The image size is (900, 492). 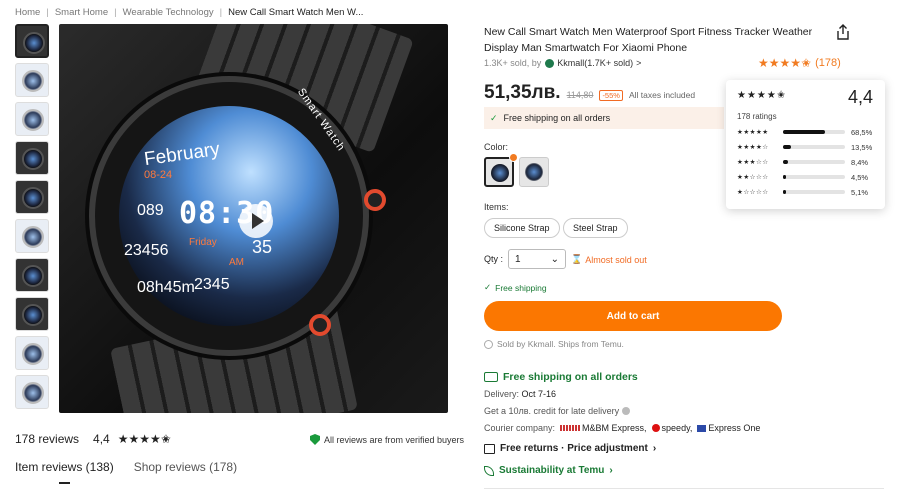 What do you see at coordinates (702, 428) in the screenshot?
I see `express-one-logo-icon` at bounding box center [702, 428].